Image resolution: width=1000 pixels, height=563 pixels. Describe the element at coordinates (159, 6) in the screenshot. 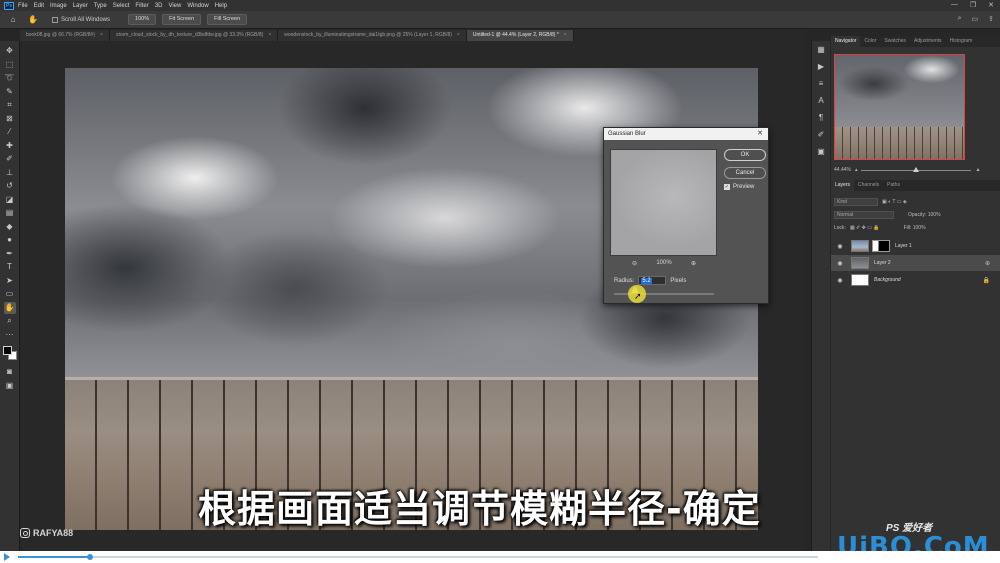

I see `menu-3d: 3D` at that location.